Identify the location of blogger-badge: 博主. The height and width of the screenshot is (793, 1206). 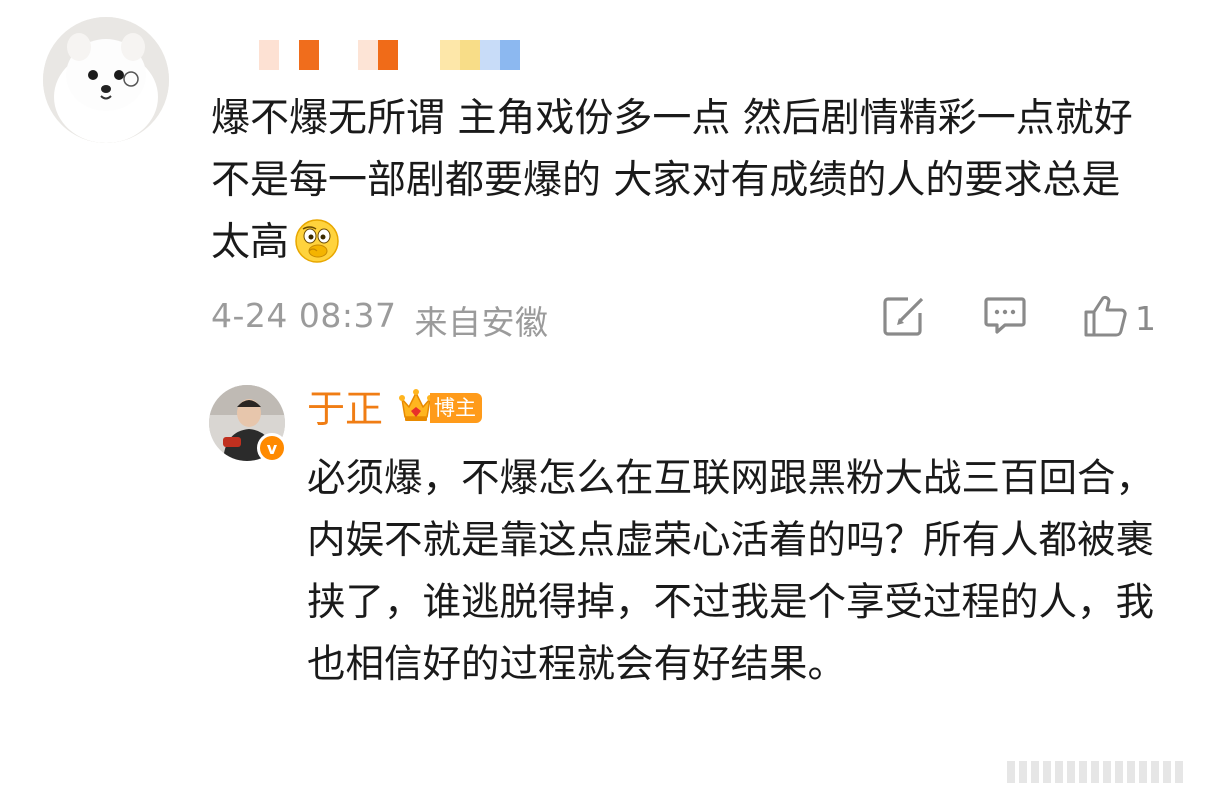
(440, 408).